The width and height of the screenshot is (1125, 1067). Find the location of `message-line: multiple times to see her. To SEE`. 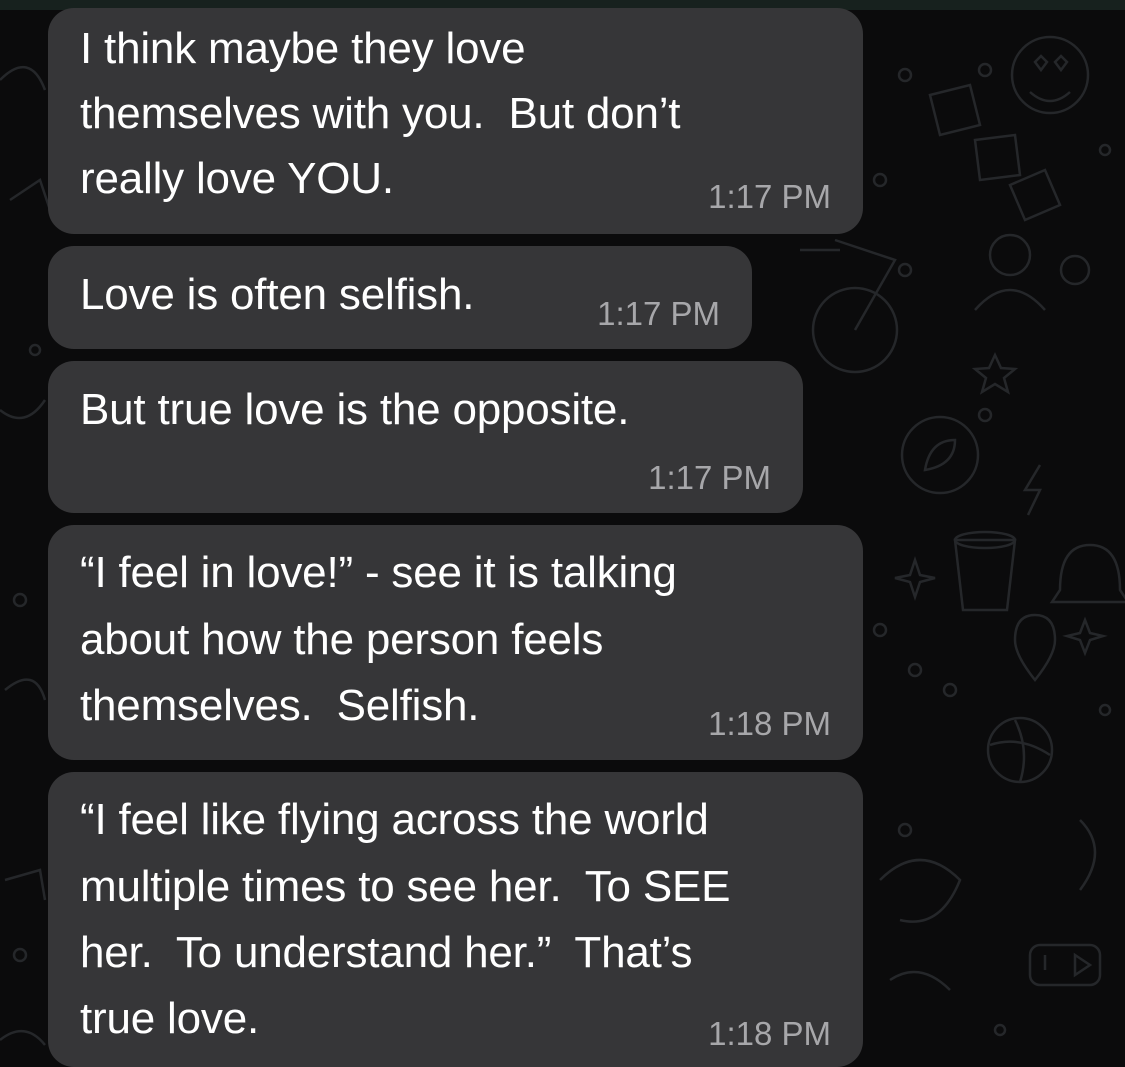

message-line: multiple times to see her. To SEE is located at coordinates (405, 886).